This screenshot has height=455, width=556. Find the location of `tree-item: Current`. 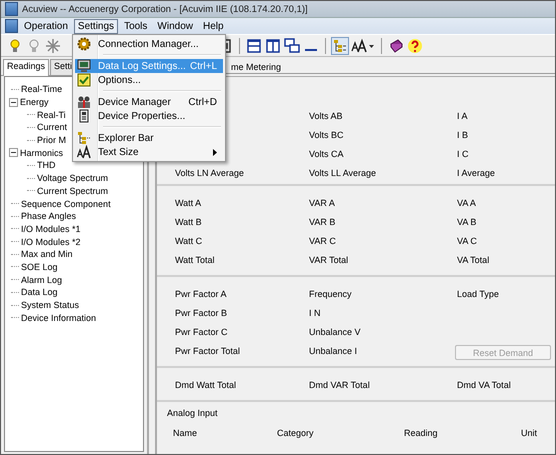

tree-item: Current is located at coordinates (52, 127).